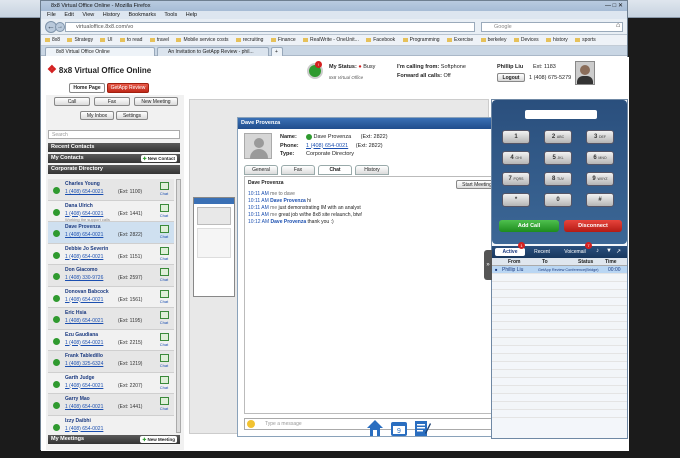 The image size is (680, 458). Describe the element at coordinates (585, 40) in the screenshot. I see `bookmark-item: sports` at that location.